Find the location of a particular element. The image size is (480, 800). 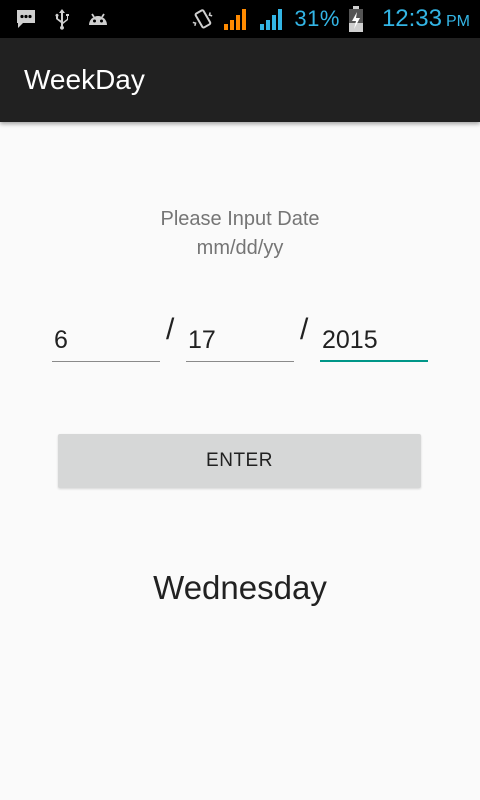

vibrate-icon is located at coordinates (202, 19).